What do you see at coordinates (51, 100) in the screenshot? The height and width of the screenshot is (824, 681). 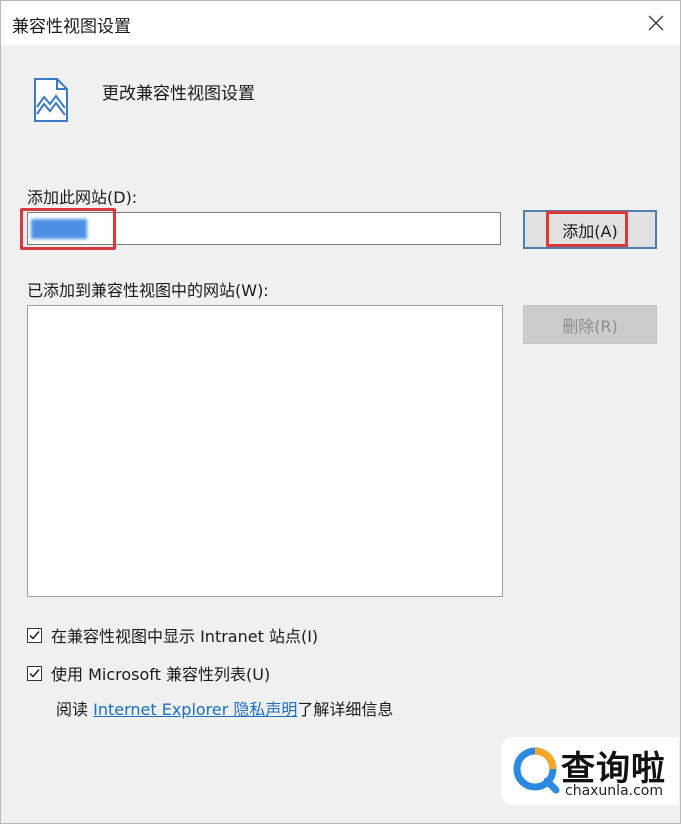 I see `compat-view-page-icon` at bounding box center [51, 100].